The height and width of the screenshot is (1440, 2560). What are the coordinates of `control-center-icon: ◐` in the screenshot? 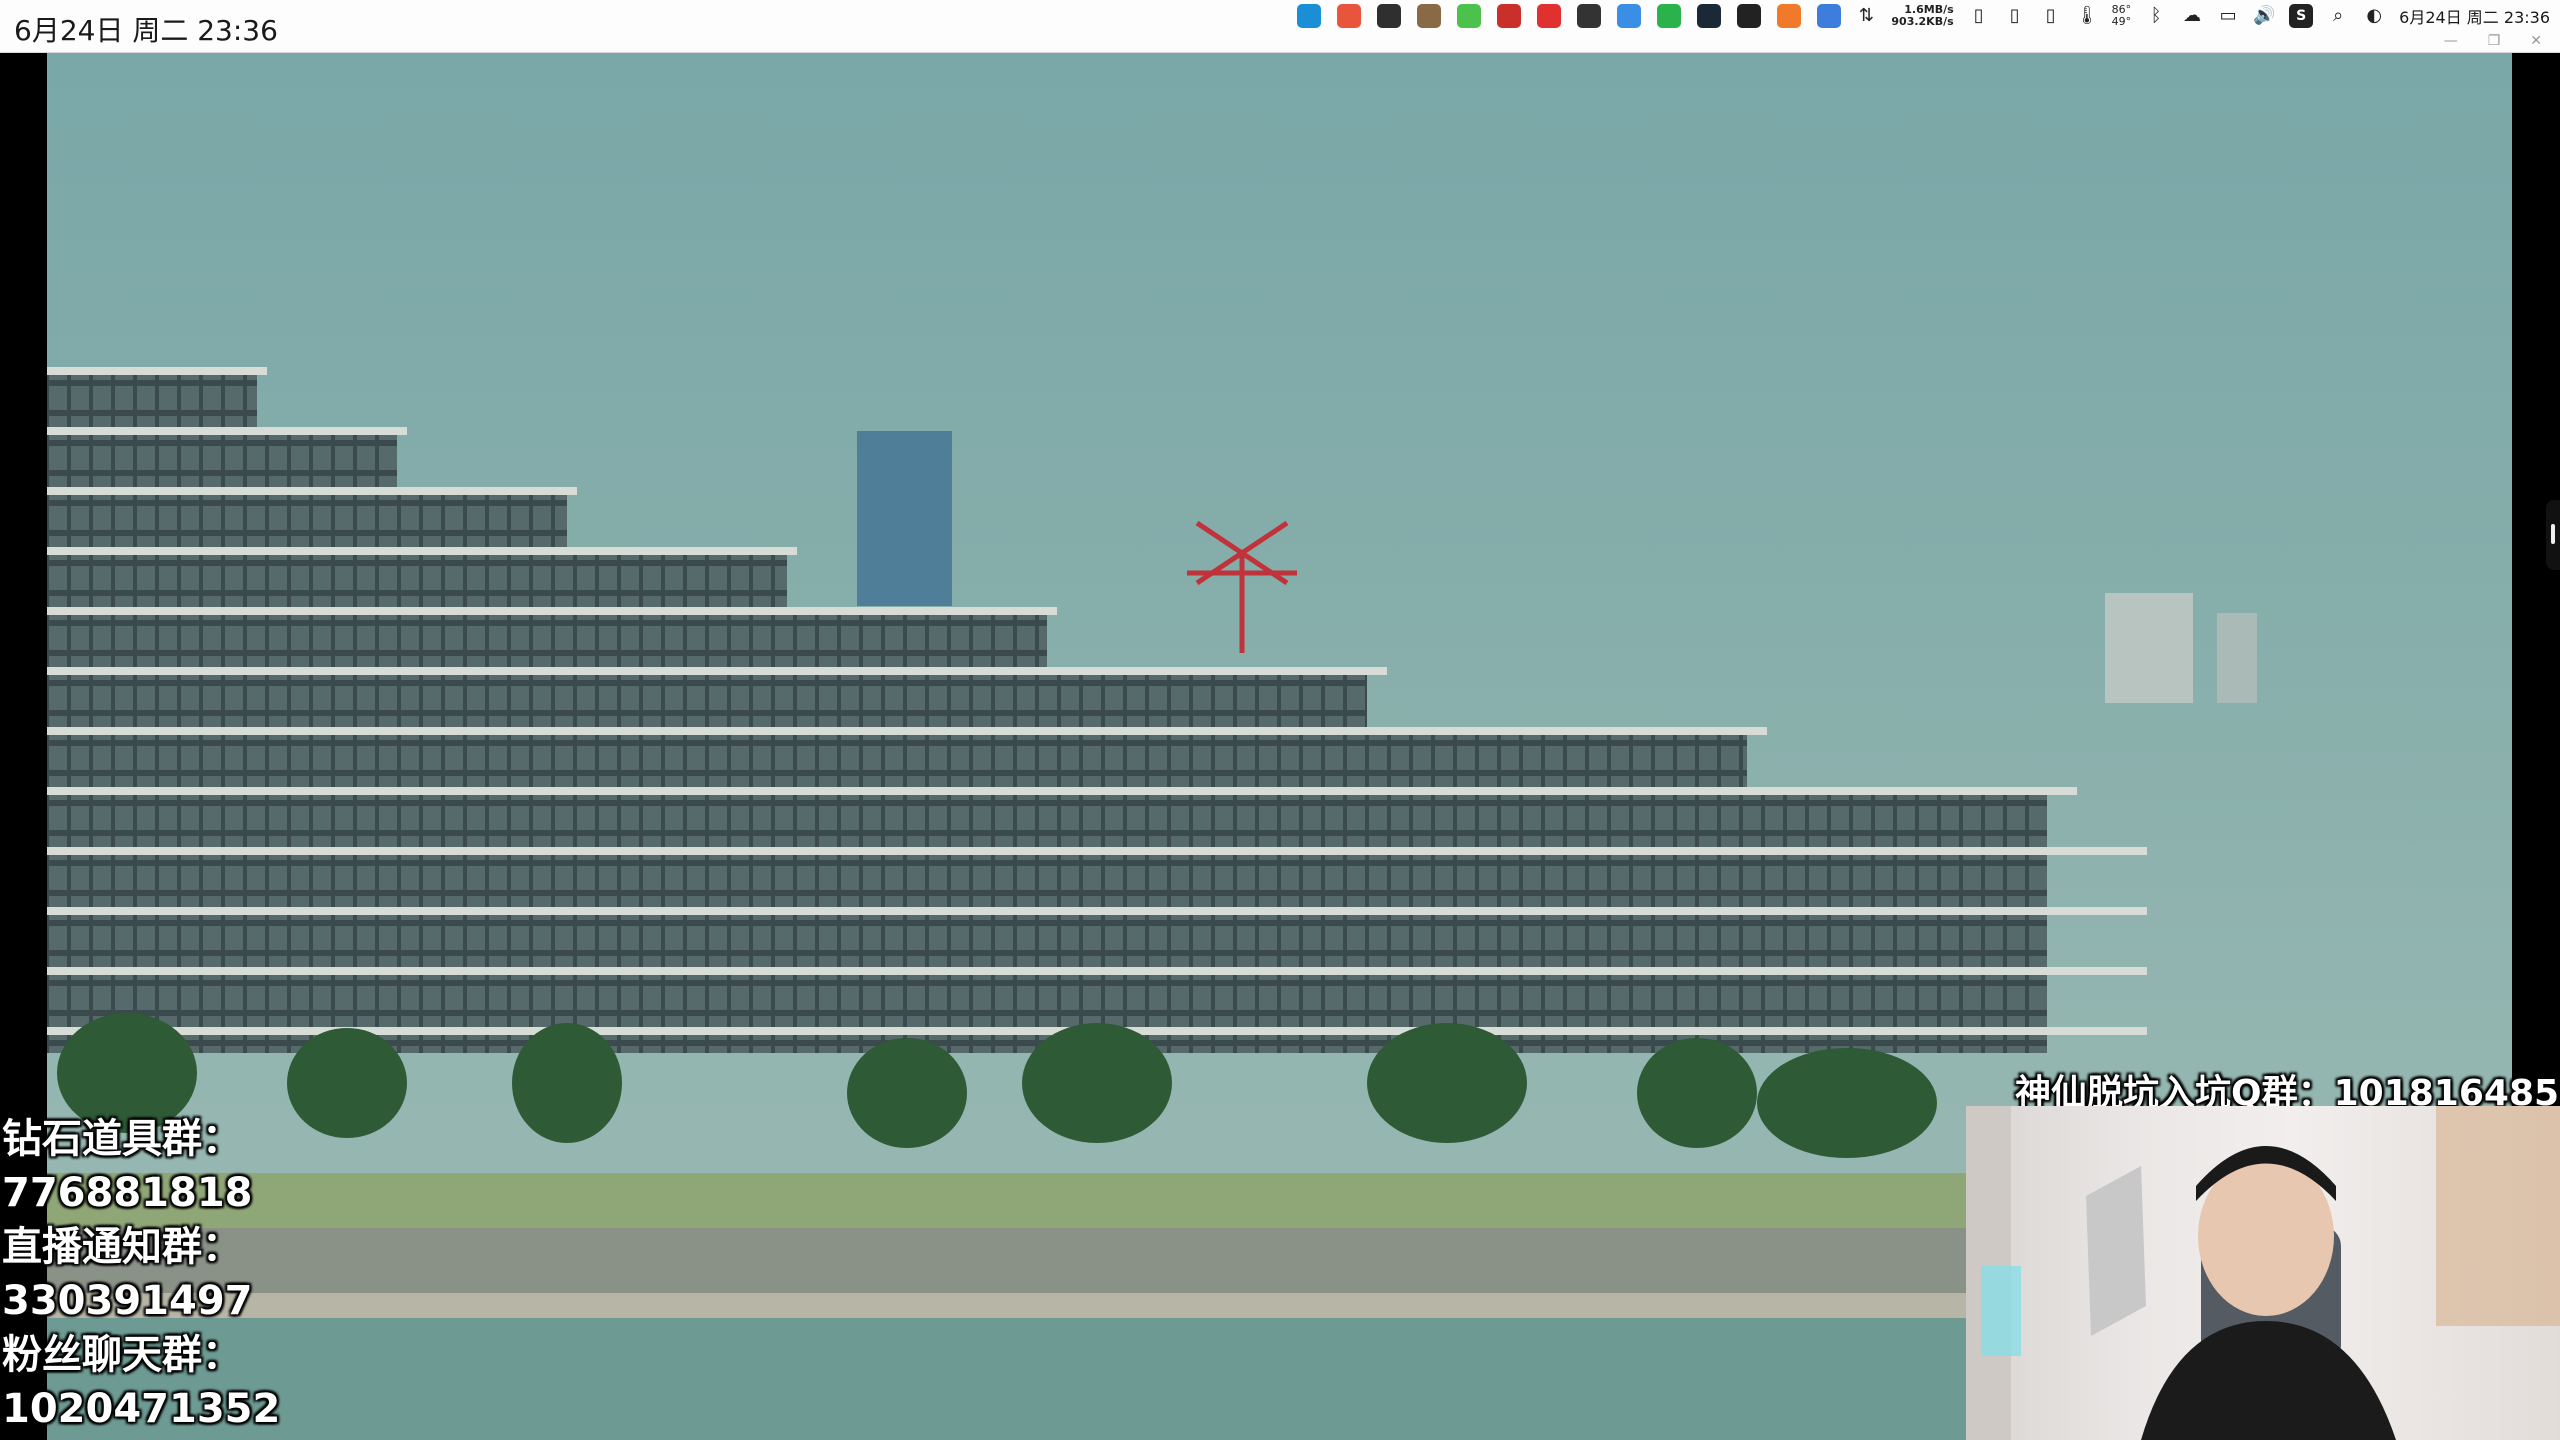 It's located at (2374, 16).